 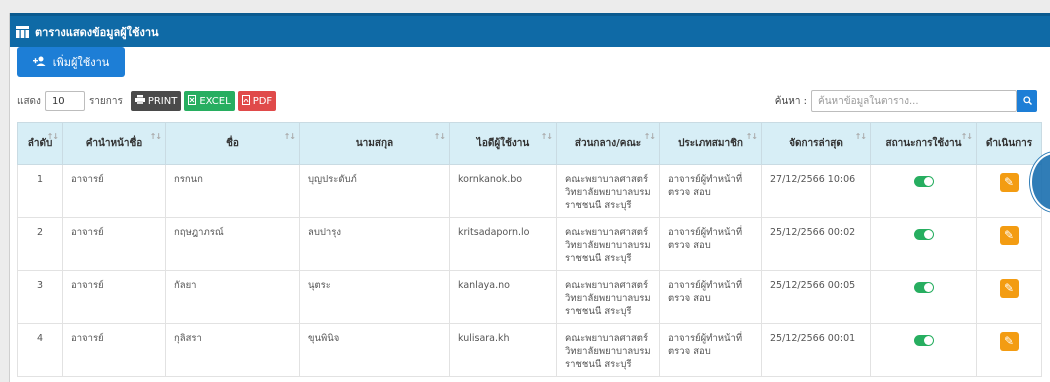 I want to click on table-icon, so click(x=22, y=31).